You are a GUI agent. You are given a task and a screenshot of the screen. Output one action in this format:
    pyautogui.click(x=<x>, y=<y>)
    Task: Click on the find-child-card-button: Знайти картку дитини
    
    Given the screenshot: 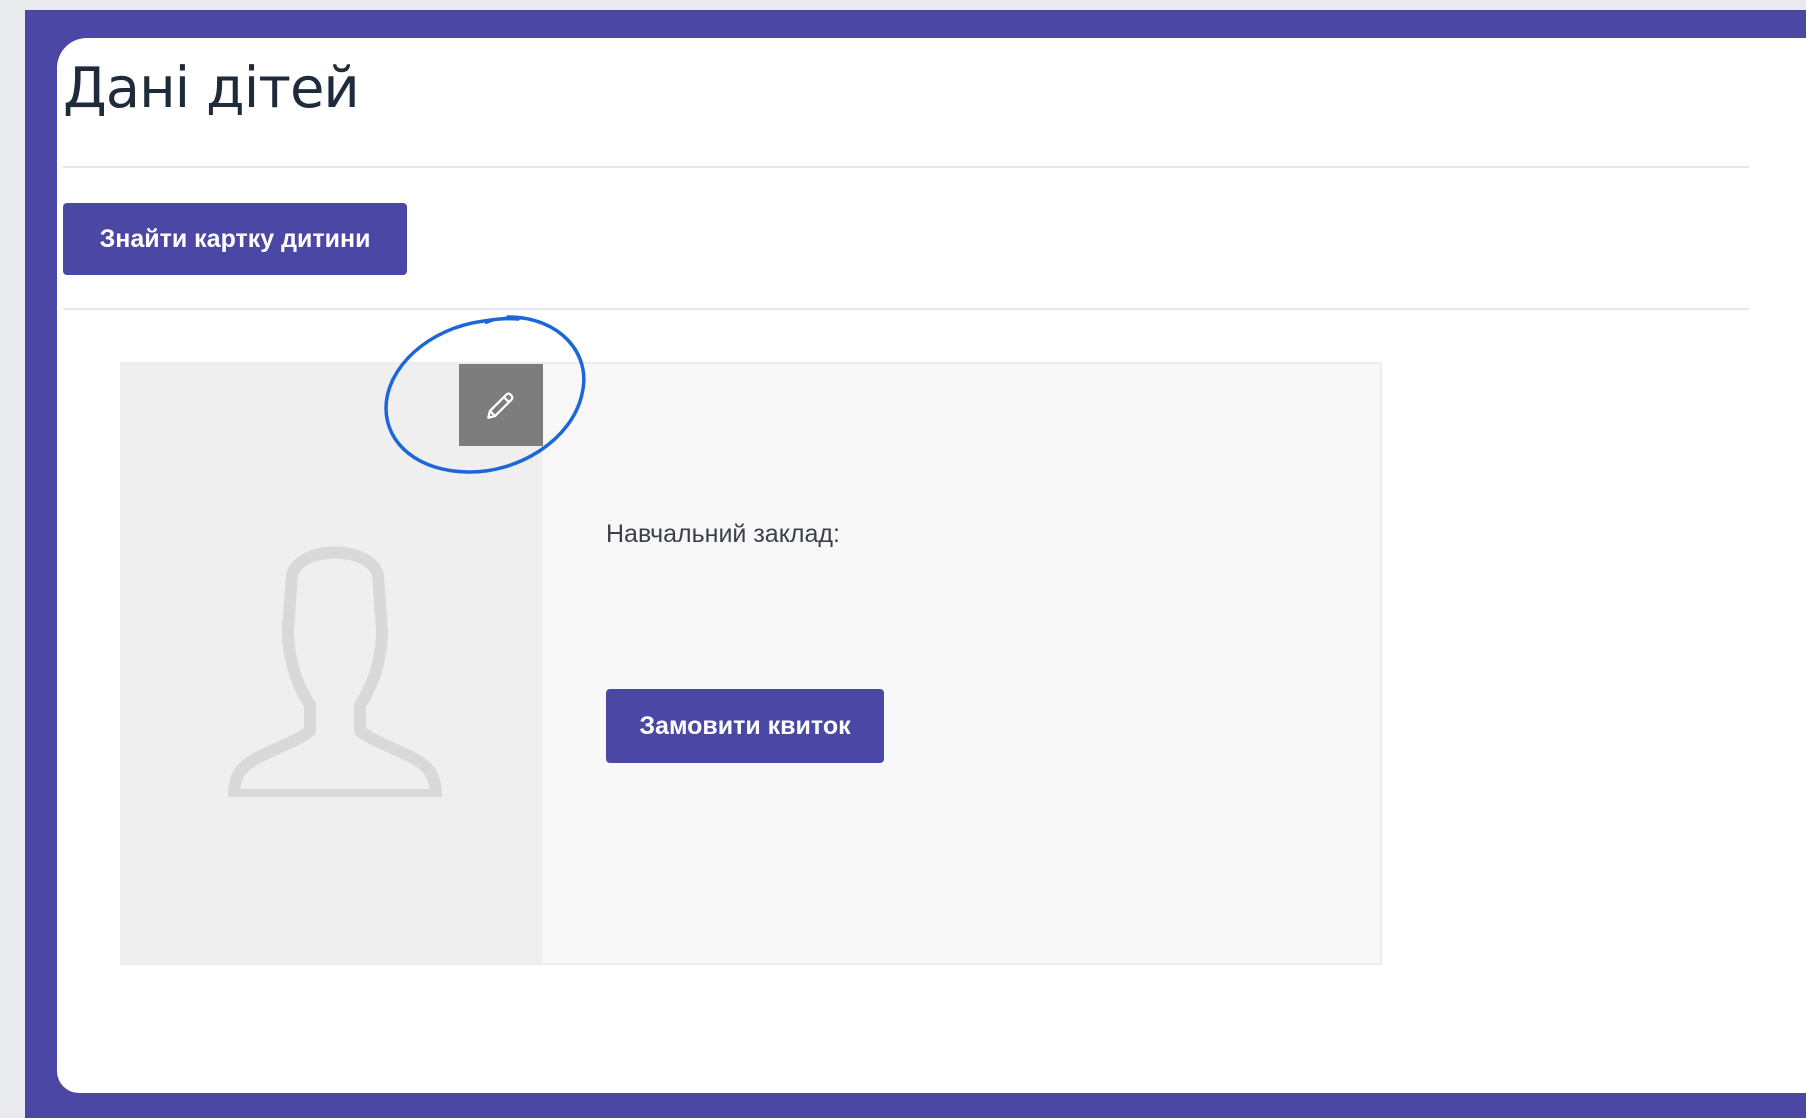 What is the action you would take?
    pyautogui.click(x=235, y=239)
    